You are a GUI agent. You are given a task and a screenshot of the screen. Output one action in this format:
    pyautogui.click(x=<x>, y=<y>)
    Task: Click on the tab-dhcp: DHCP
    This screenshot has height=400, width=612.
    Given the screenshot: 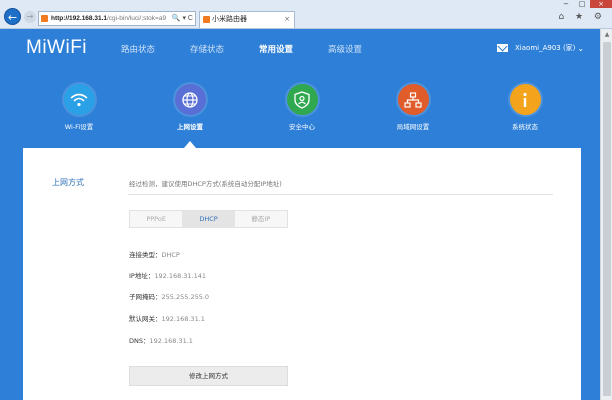 What is the action you would take?
    pyautogui.click(x=208, y=219)
    